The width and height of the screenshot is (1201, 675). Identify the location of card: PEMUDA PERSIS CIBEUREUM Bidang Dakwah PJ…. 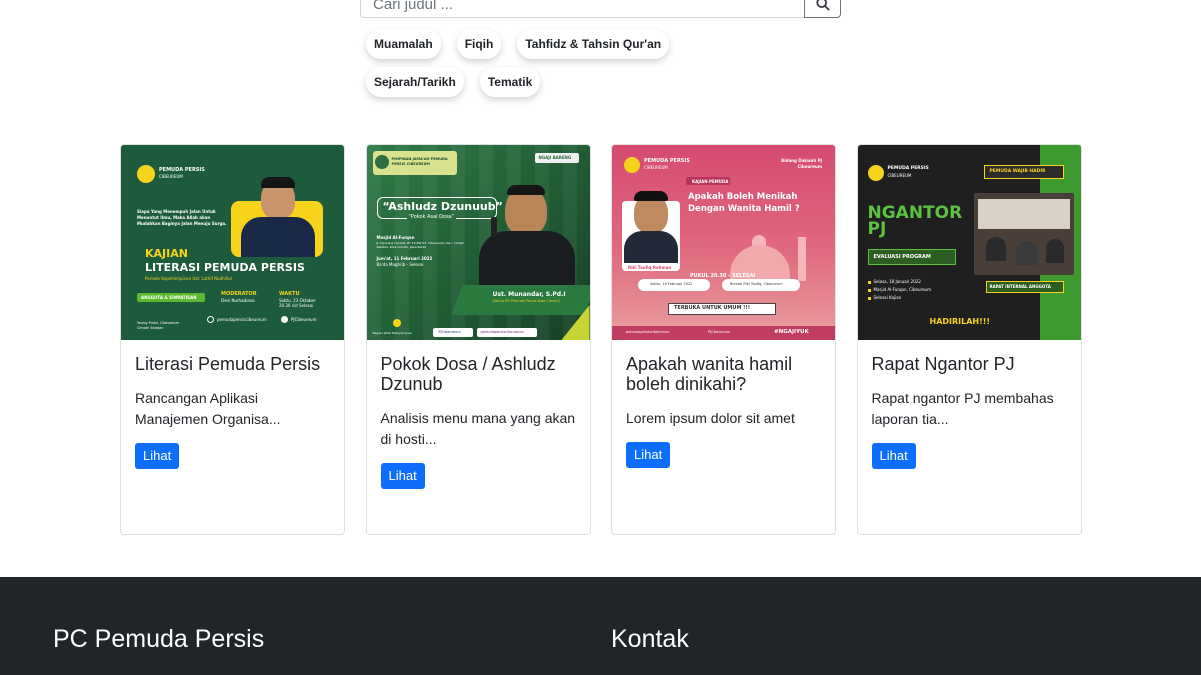
(723, 339).